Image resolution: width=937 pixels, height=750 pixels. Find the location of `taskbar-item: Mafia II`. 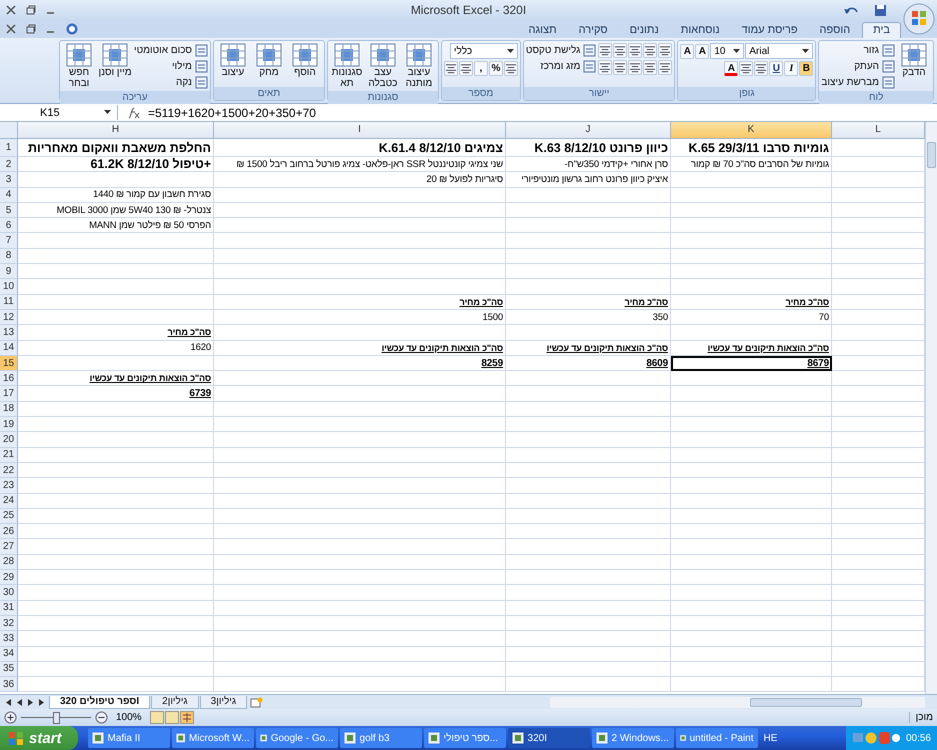

taskbar-item: Mafia II is located at coordinates (129, 738).